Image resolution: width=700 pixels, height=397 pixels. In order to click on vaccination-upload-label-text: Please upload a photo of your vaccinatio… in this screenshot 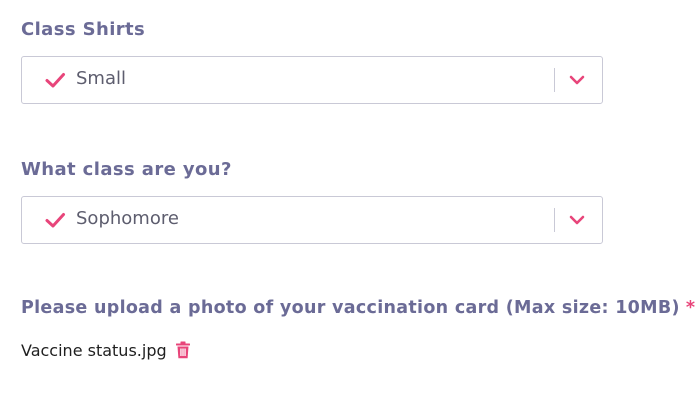, I will do `click(350, 308)`.